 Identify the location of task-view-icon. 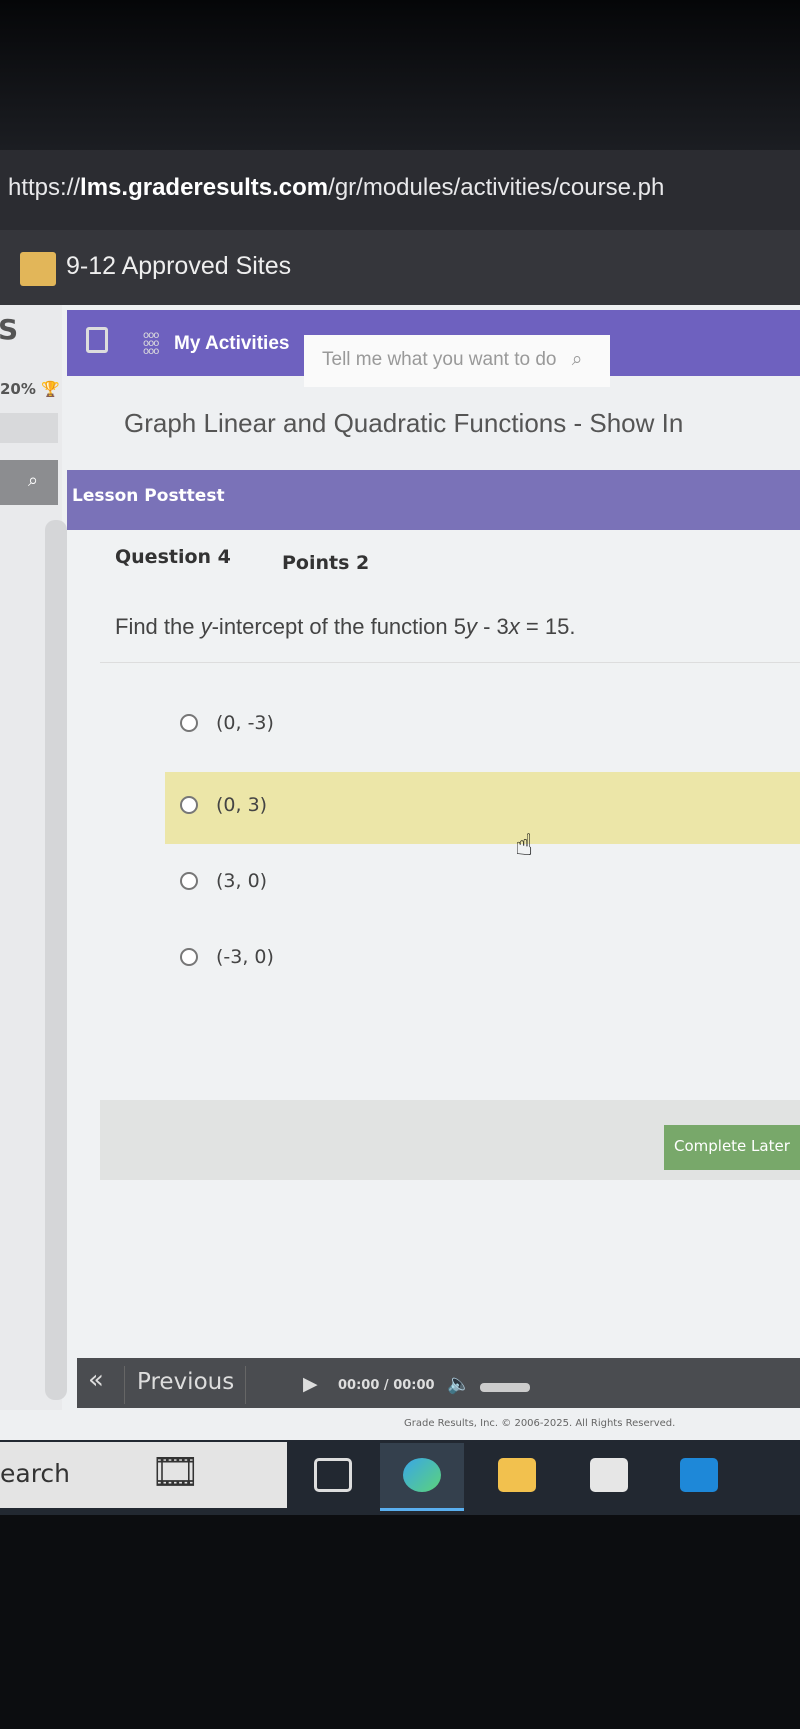
(333, 1475).